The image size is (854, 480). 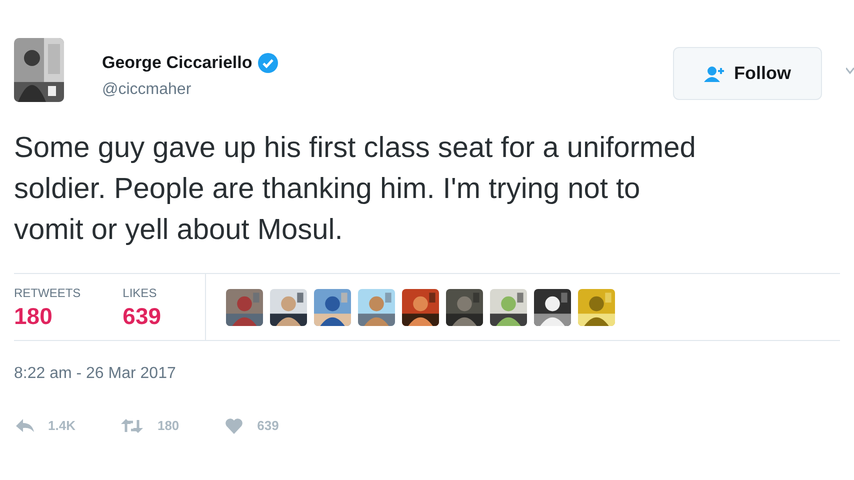 What do you see at coordinates (25, 425) in the screenshot?
I see `reply-icon` at bounding box center [25, 425].